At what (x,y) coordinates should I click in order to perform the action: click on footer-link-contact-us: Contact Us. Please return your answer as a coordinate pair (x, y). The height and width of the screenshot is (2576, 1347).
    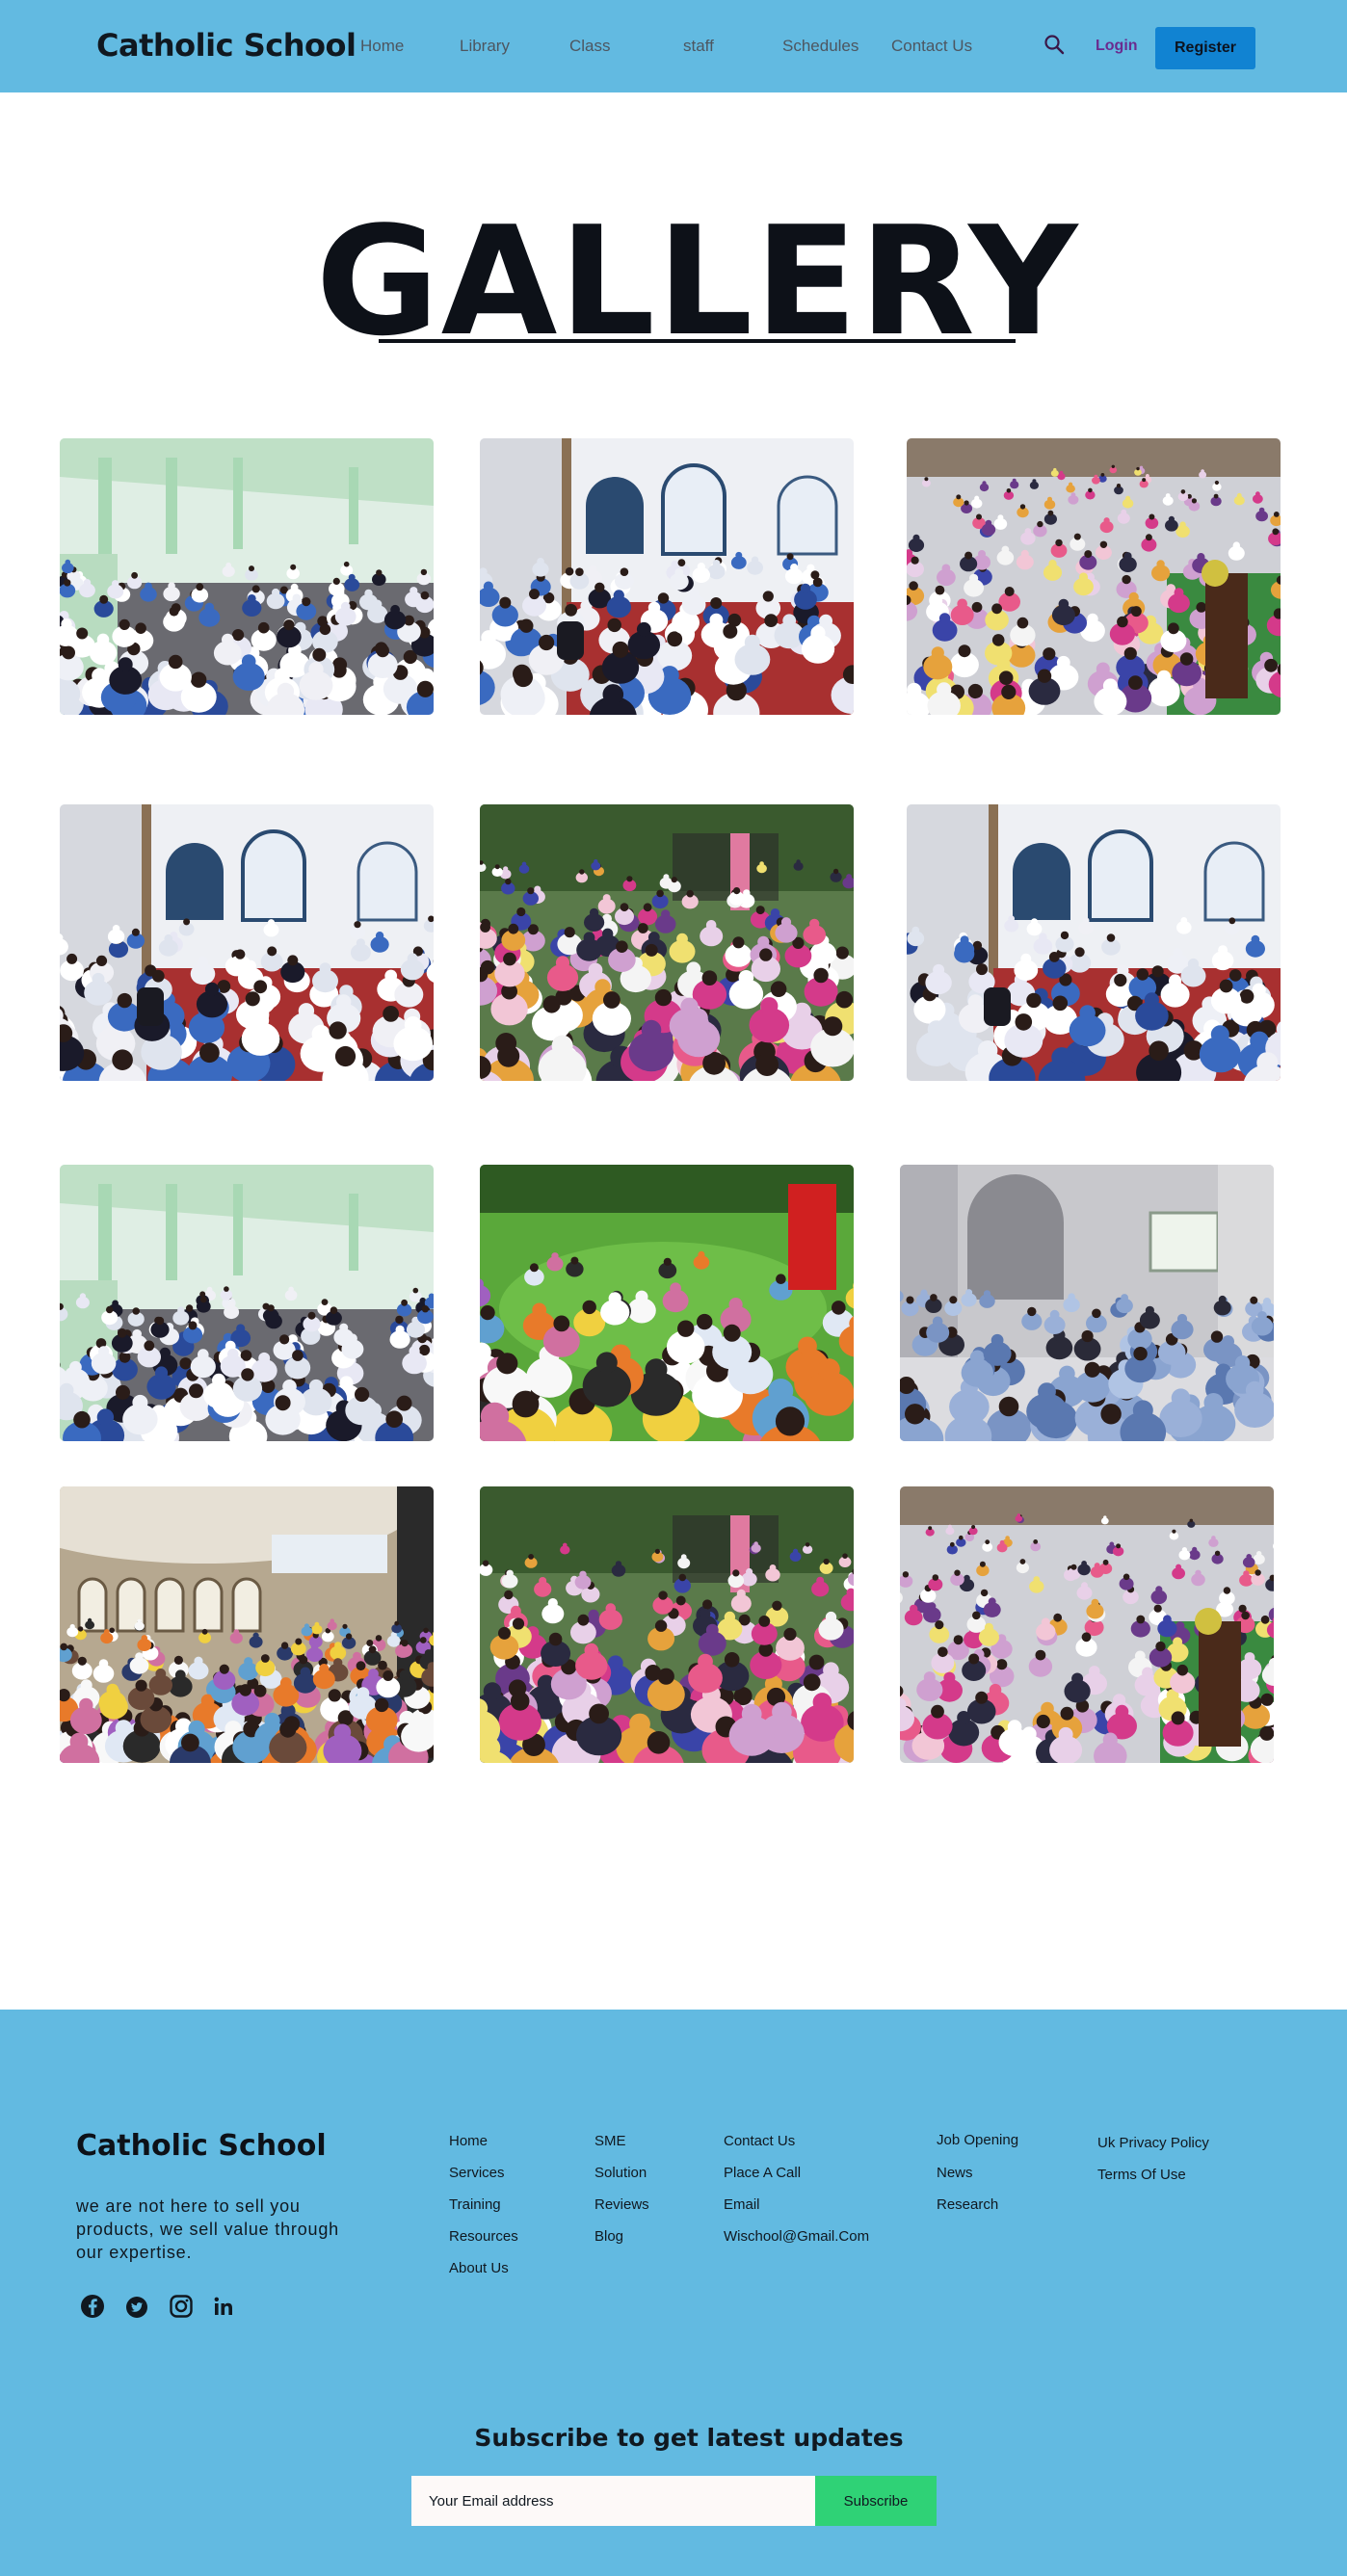
    Looking at the image, I should click on (759, 2141).